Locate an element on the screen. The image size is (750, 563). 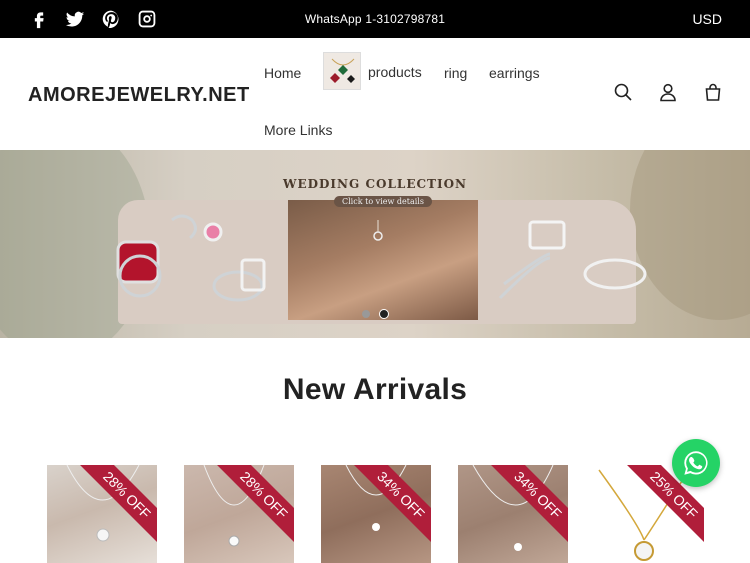
nav-earrings: earrings is located at coordinates (514, 73).